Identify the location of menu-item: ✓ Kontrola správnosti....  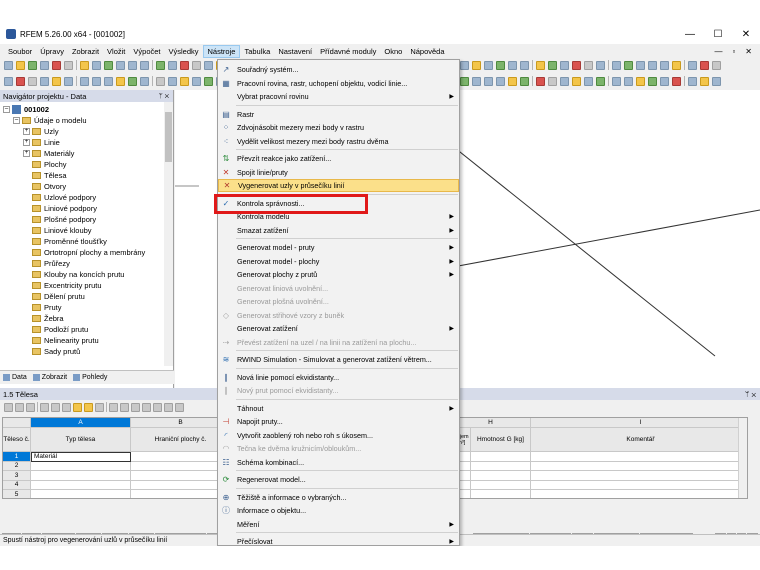
(338, 203).